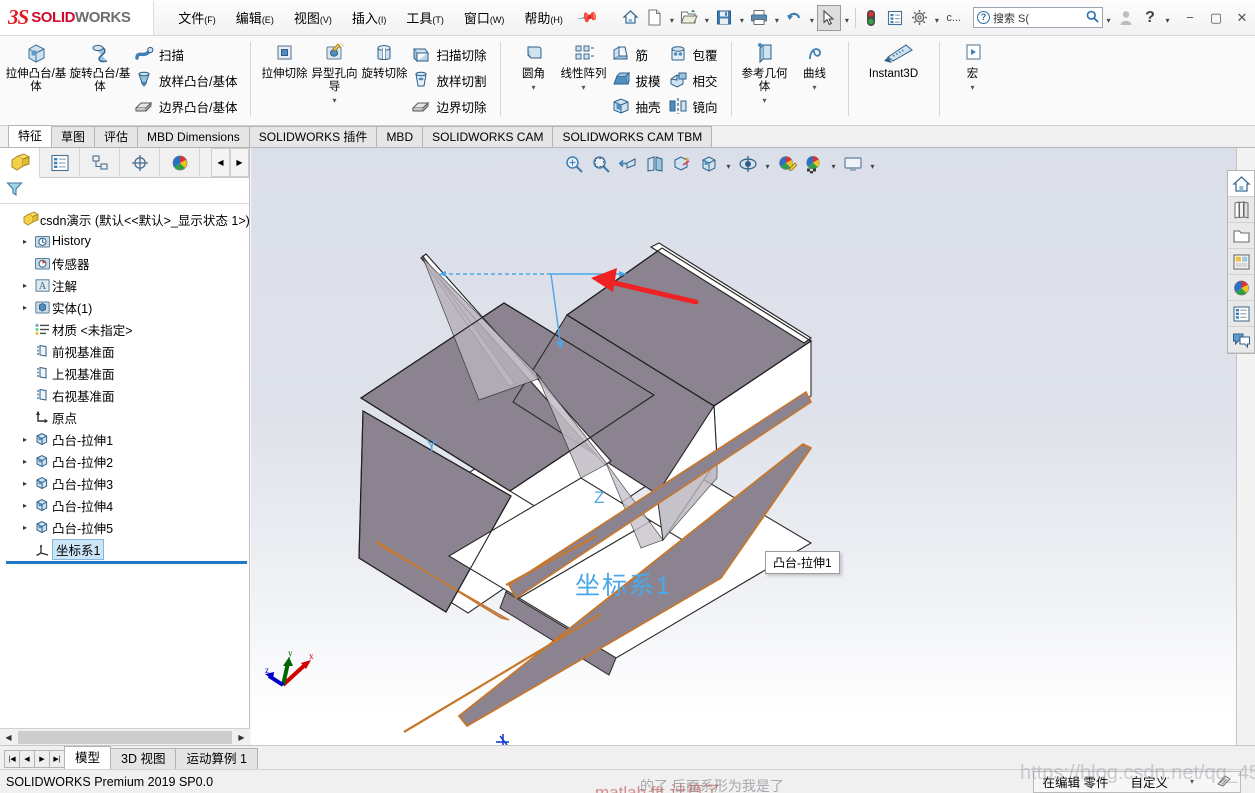 Image resolution: width=1255 pixels, height=793 pixels. I want to click on view-palette-icon, so click(1241, 262).